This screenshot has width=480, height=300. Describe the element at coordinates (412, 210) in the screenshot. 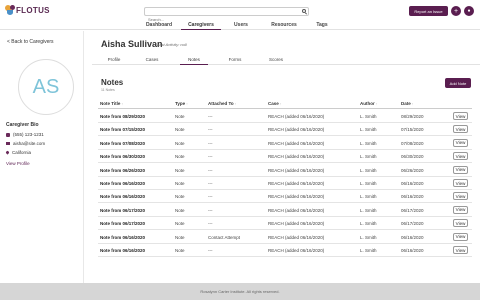

I see `note-date: 06/17/2020` at that location.